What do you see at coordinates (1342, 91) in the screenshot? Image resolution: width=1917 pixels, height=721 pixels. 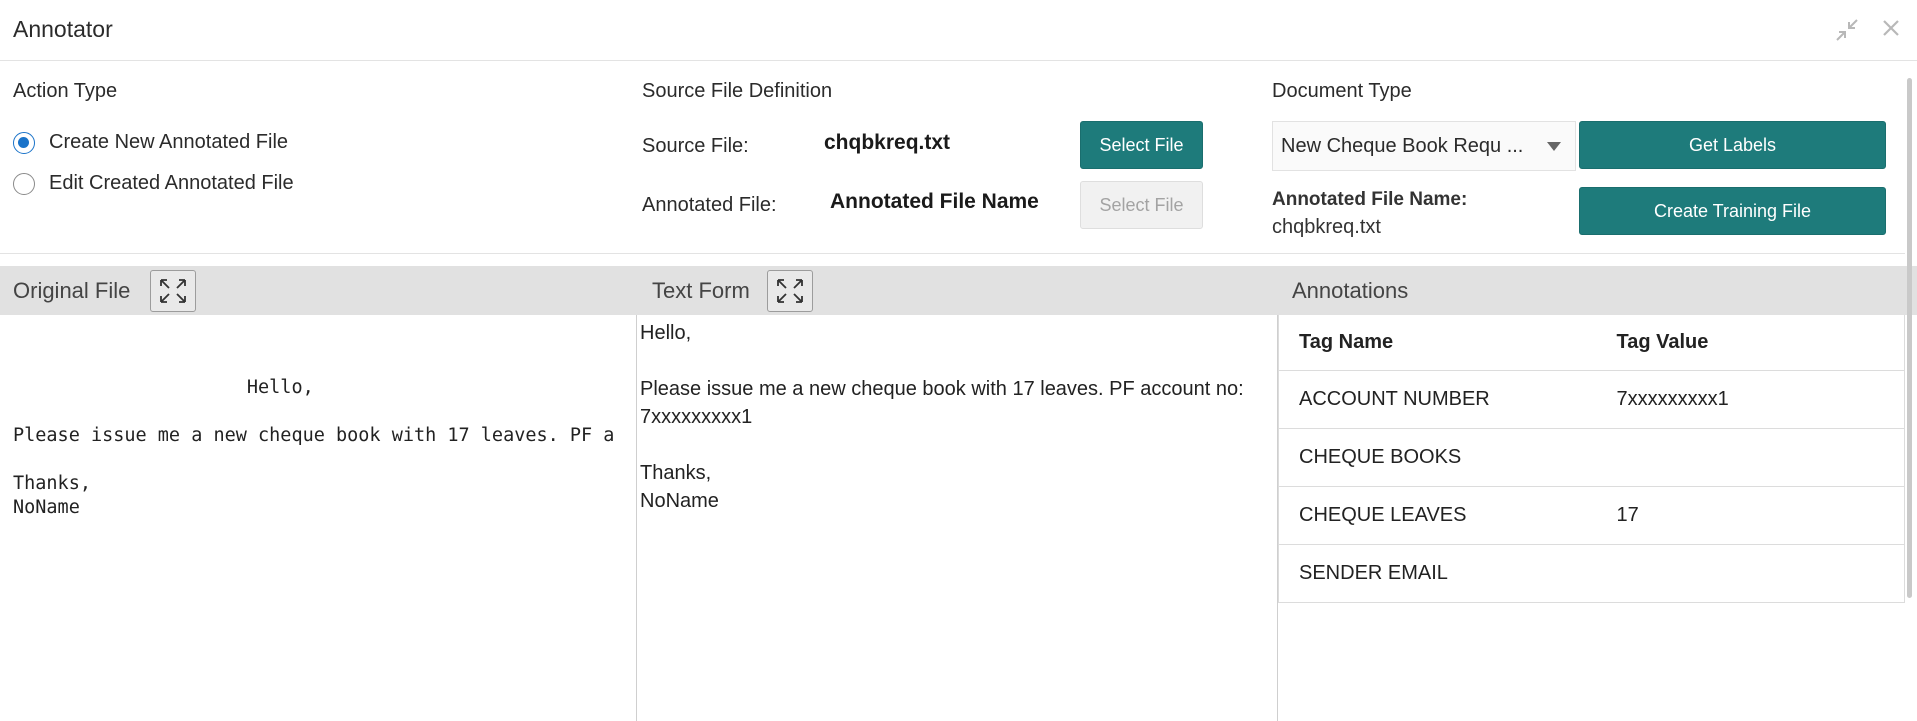 I see `document-type-title: Document Type` at bounding box center [1342, 91].